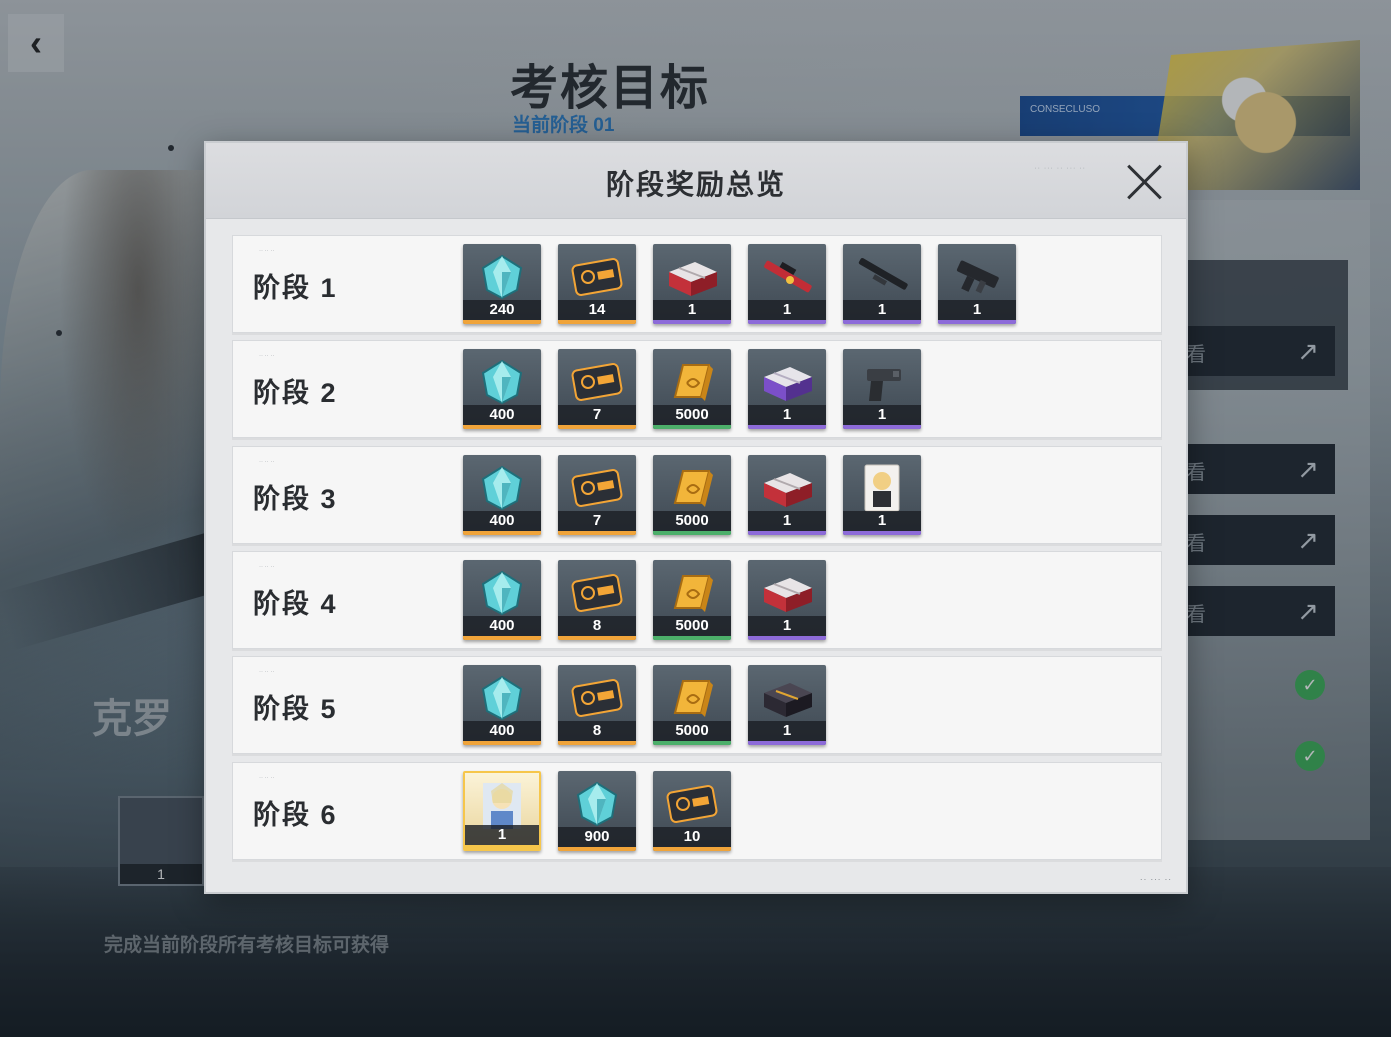  Describe the element at coordinates (739, 284) in the screenshot. I see `reward-list: 240 14 1 1 1 1` at that location.